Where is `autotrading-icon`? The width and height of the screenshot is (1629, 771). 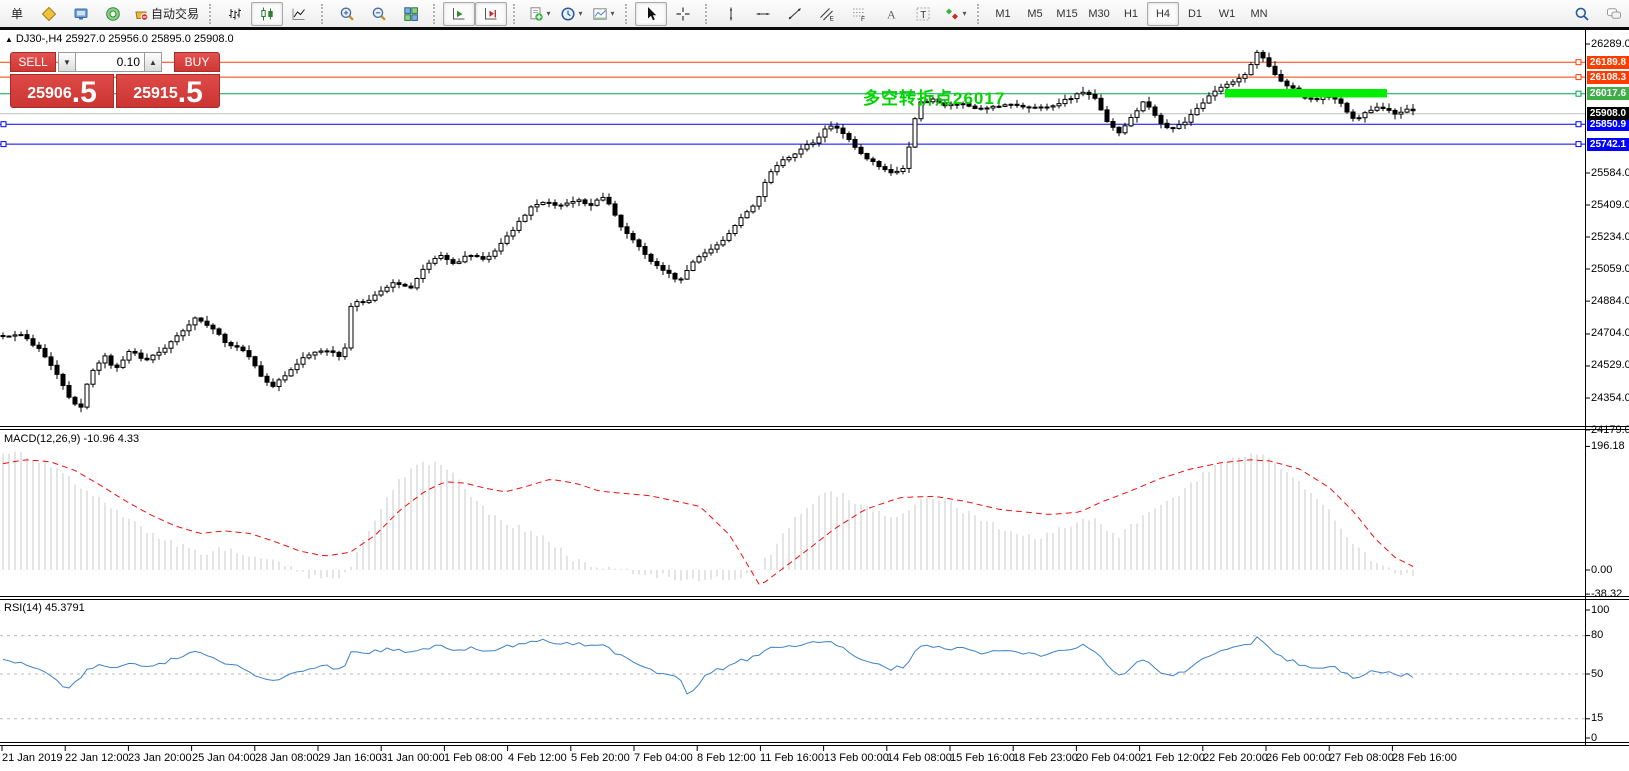 autotrading-icon is located at coordinates (141, 14).